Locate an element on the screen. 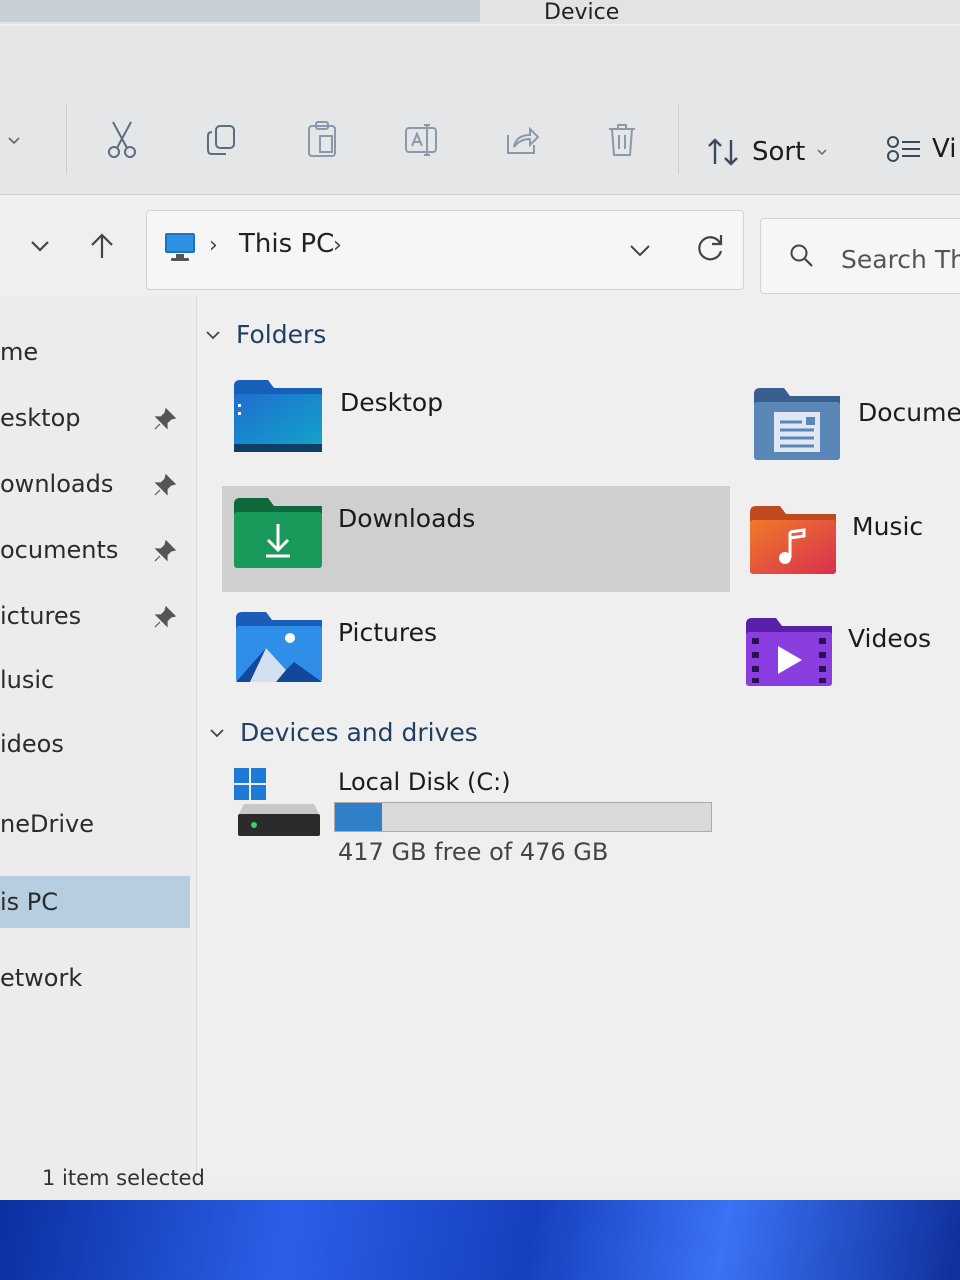 This screenshot has width=960, height=1280. sidebar-item-label: esktop is located at coordinates (40, 418).